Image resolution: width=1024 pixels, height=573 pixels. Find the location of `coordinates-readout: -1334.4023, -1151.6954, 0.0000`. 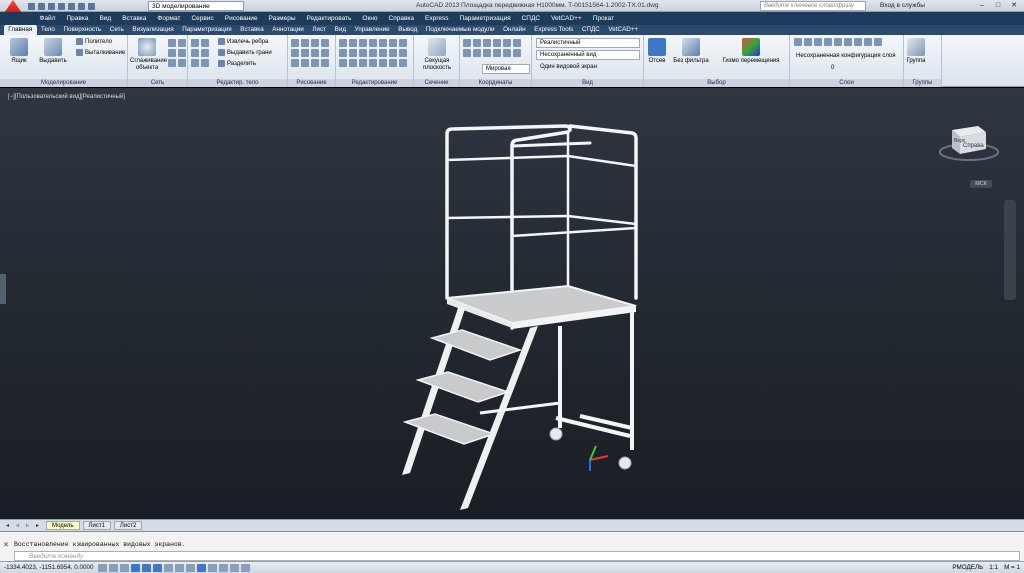

coordinates-readout: -1334.4023, -1151.6954, 0.0000 is located at coordinates (49, 567).